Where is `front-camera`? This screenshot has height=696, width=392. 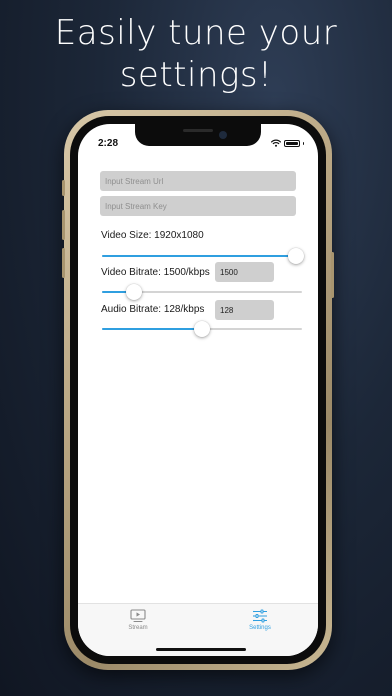
front-camera is located at coordinates (223, 135).